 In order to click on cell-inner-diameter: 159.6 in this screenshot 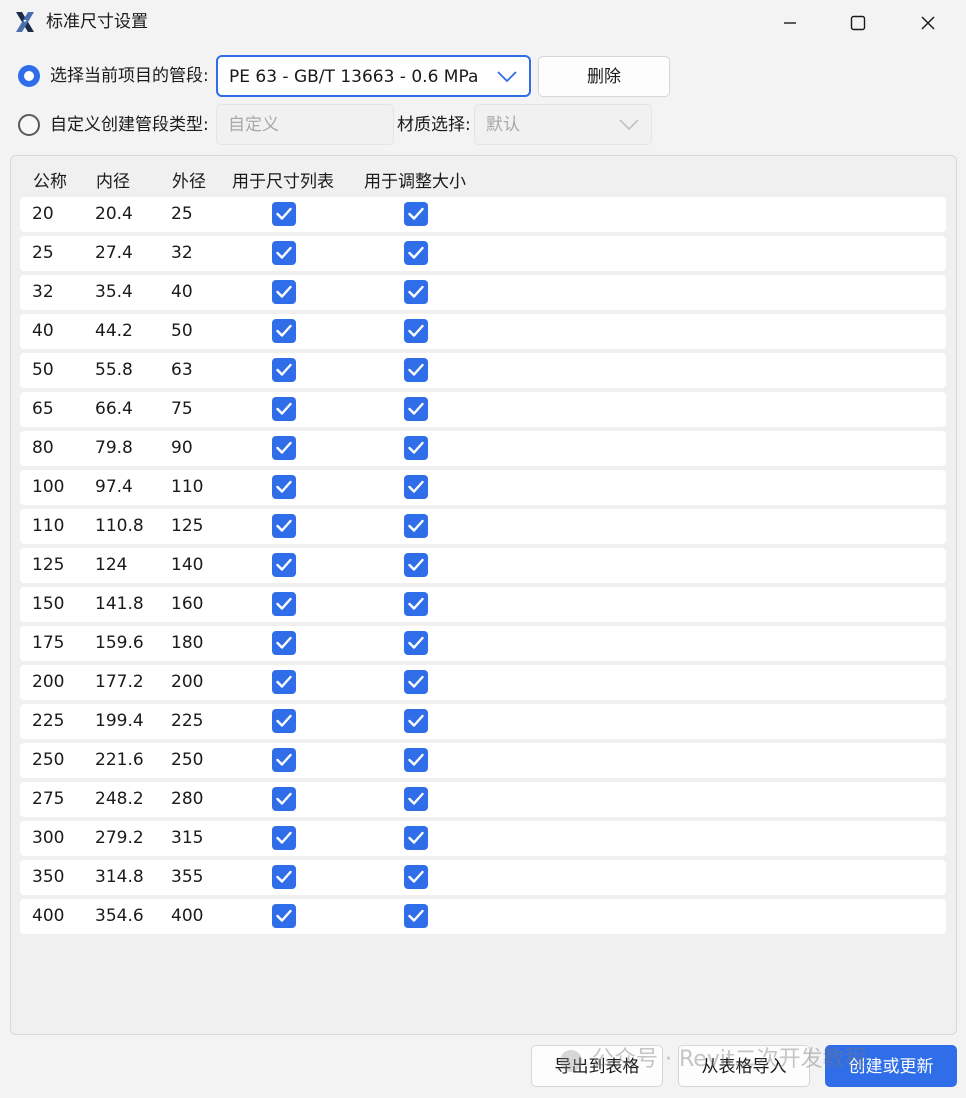, I will do `click(119, 643)`.